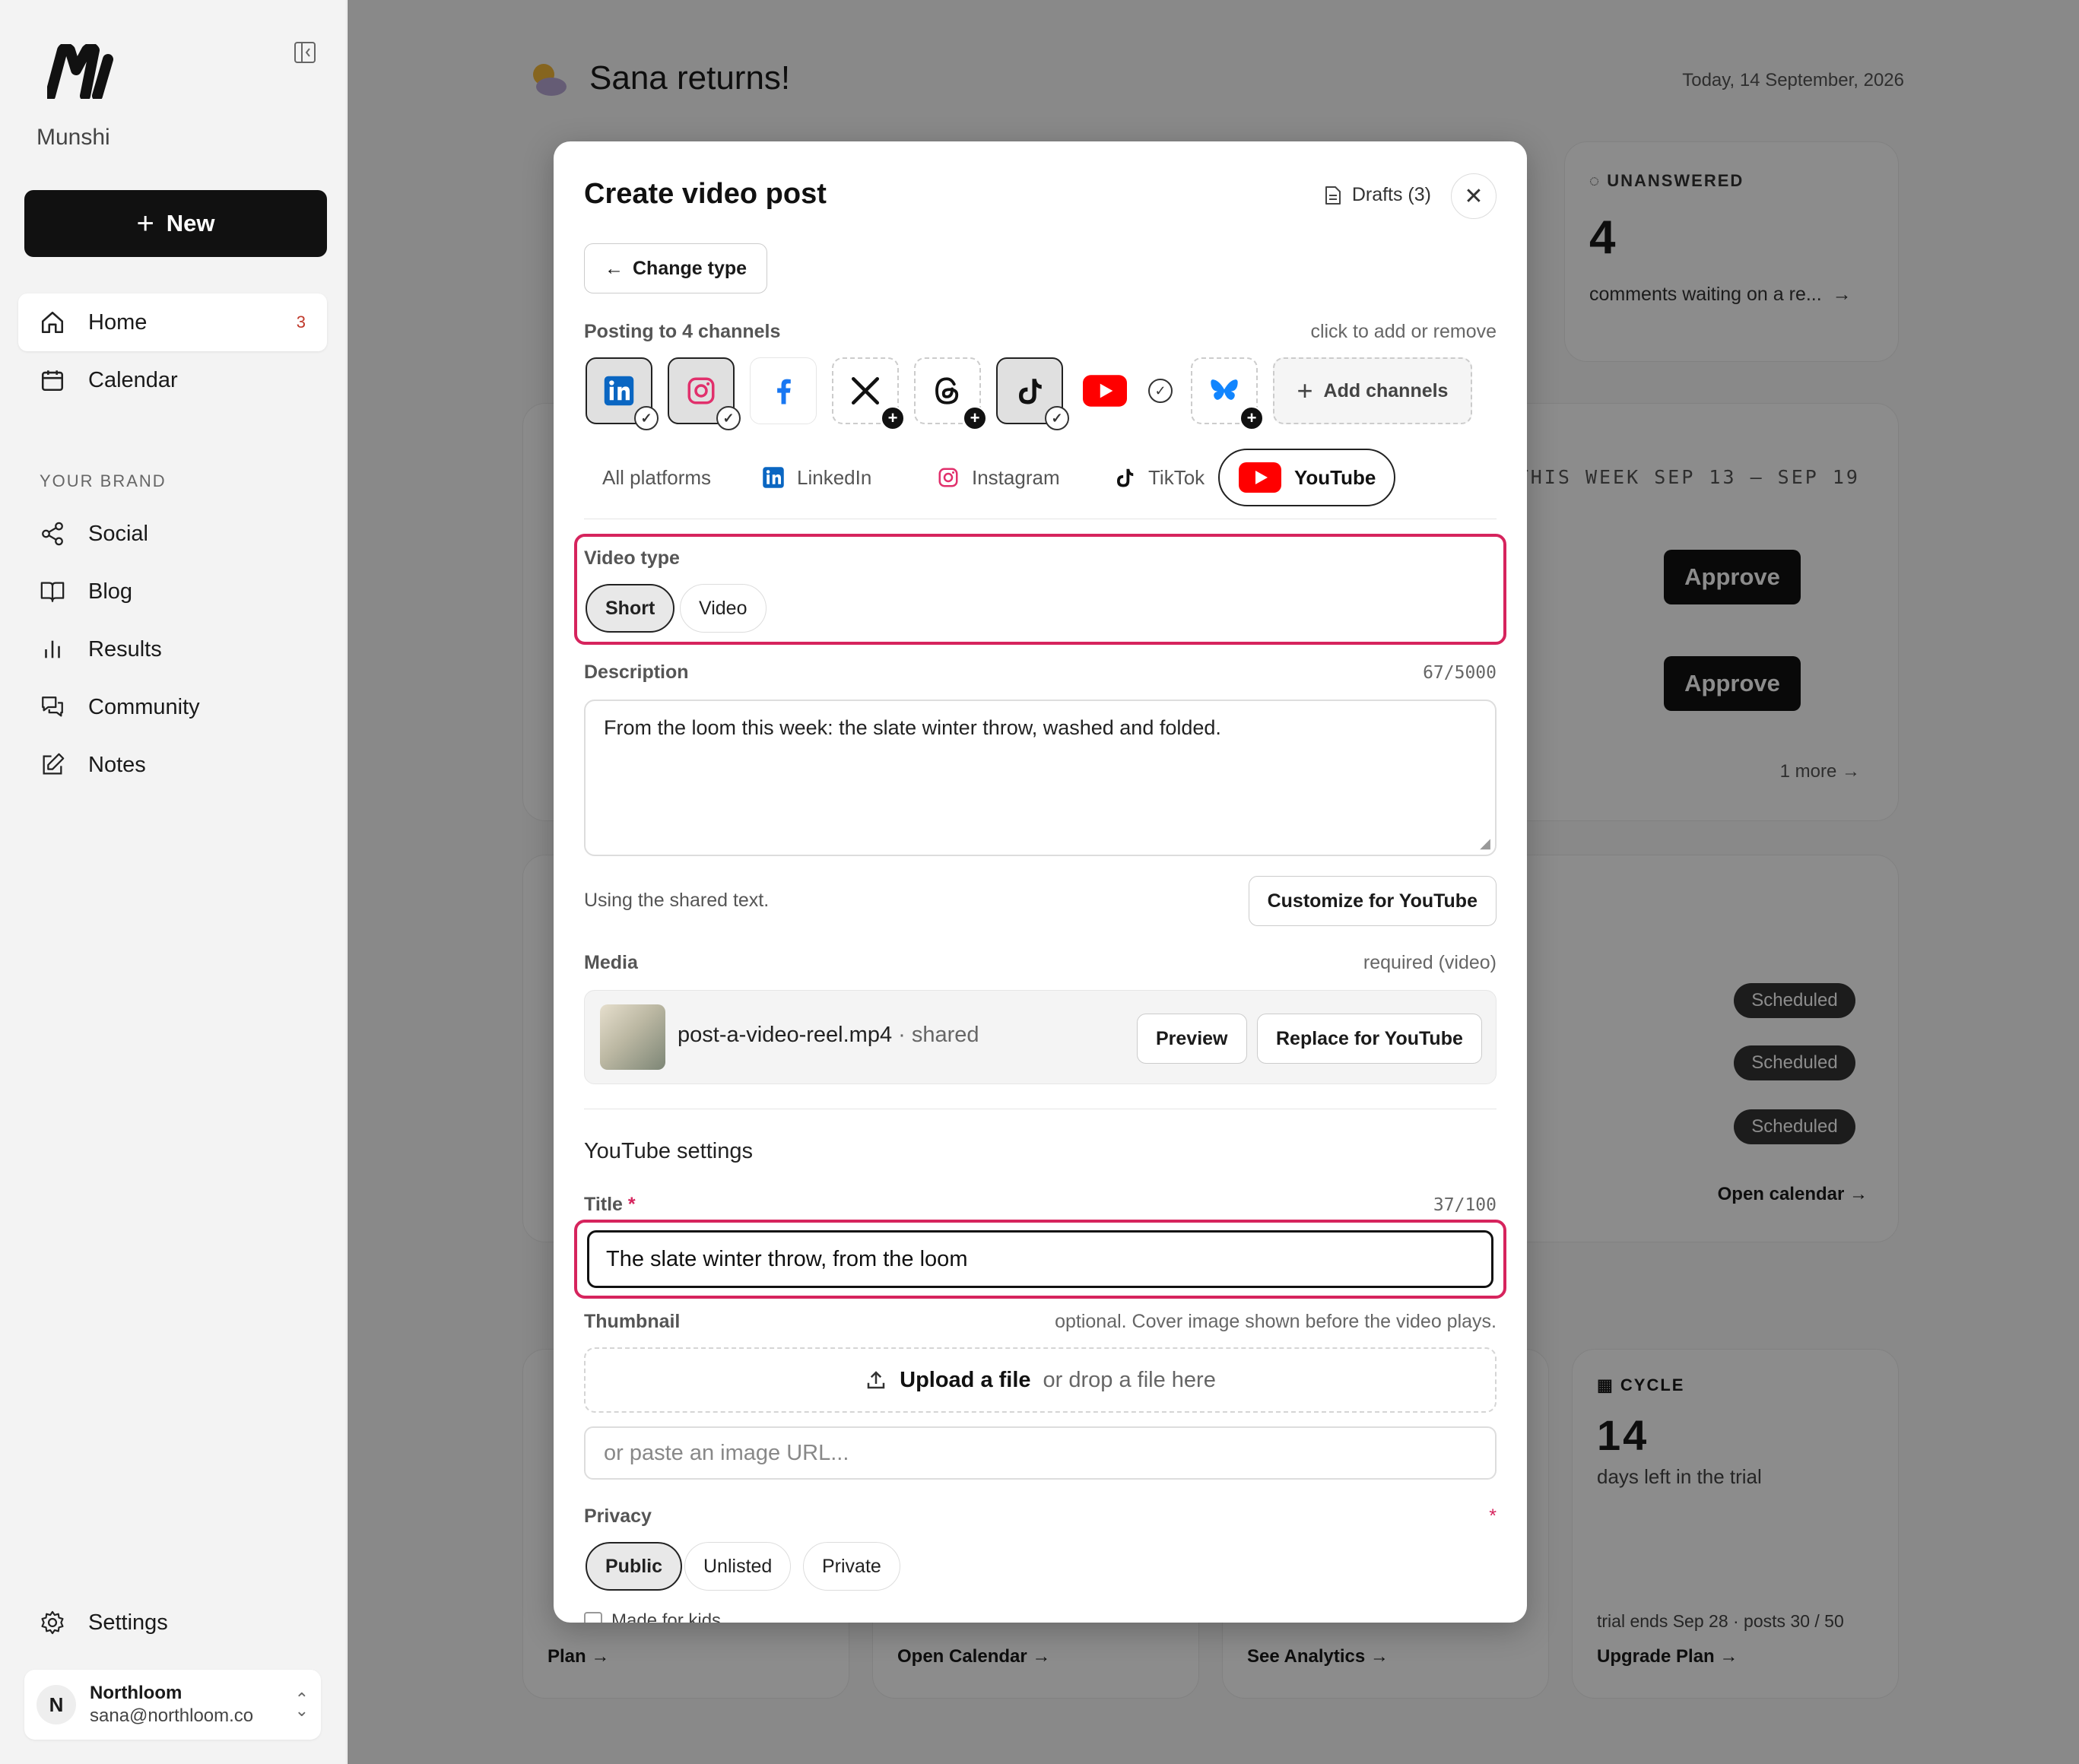 This screenshot has height=1764, width=2079. What do you see at coordinates (128, 1622) in the screenshot?
I see `sidebar-item-label: Settings` at bounding box center [128, 1622].